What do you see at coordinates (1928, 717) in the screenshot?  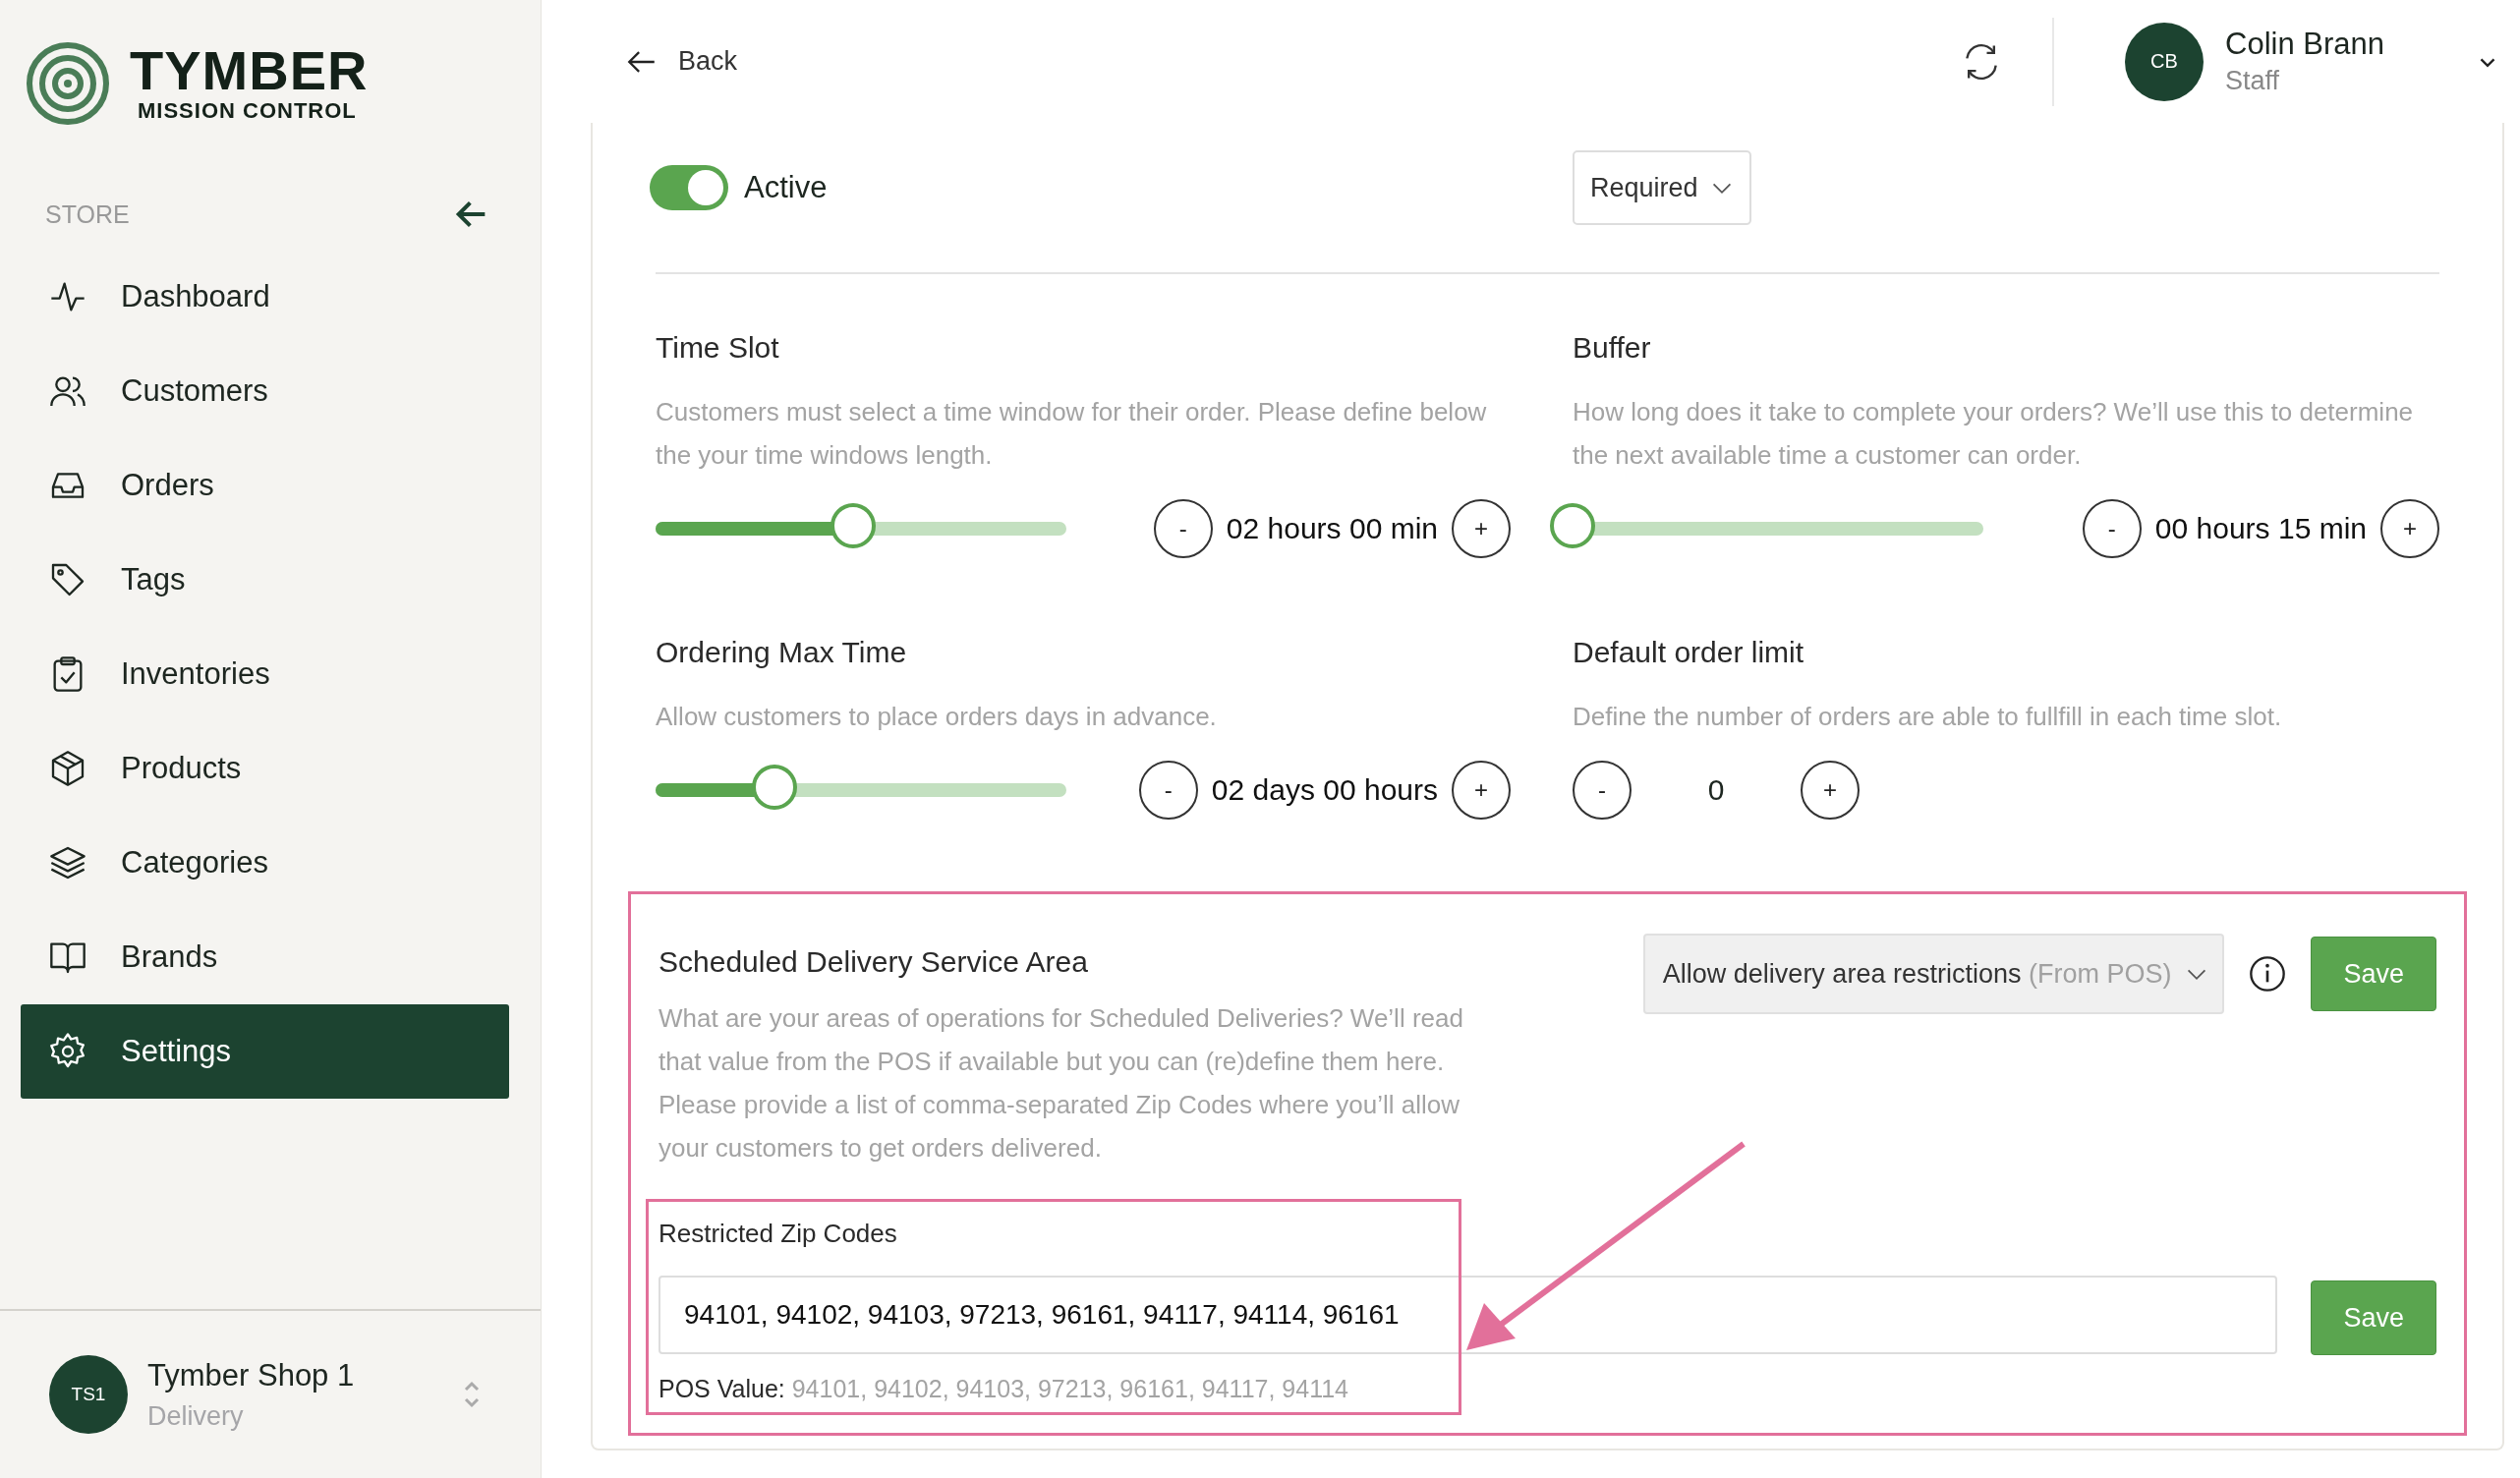 I see `setting-description: Define the number of orders are able to fullfill in each time slot.` at bounding box center [1928, 717].